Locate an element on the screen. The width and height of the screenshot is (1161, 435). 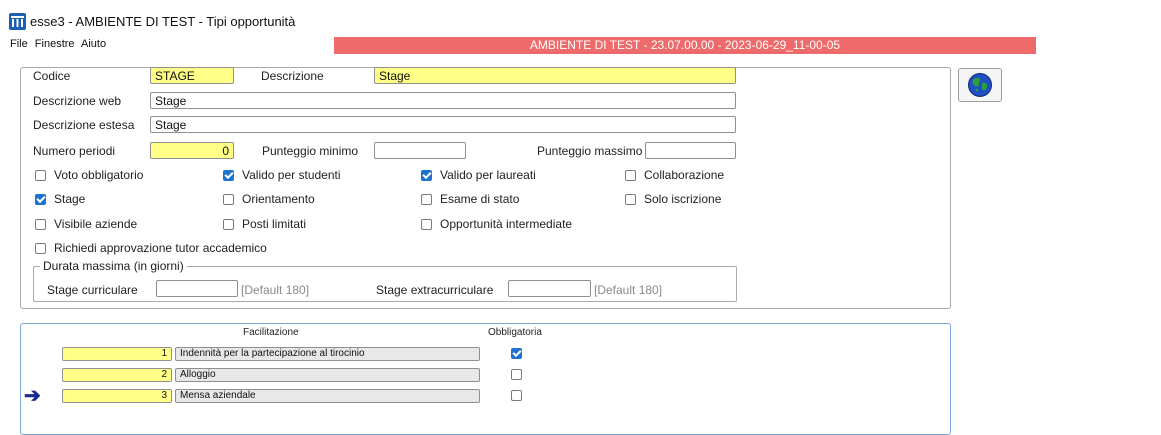
descrizione-label: Descrizione is located at coordinates (292, 76).